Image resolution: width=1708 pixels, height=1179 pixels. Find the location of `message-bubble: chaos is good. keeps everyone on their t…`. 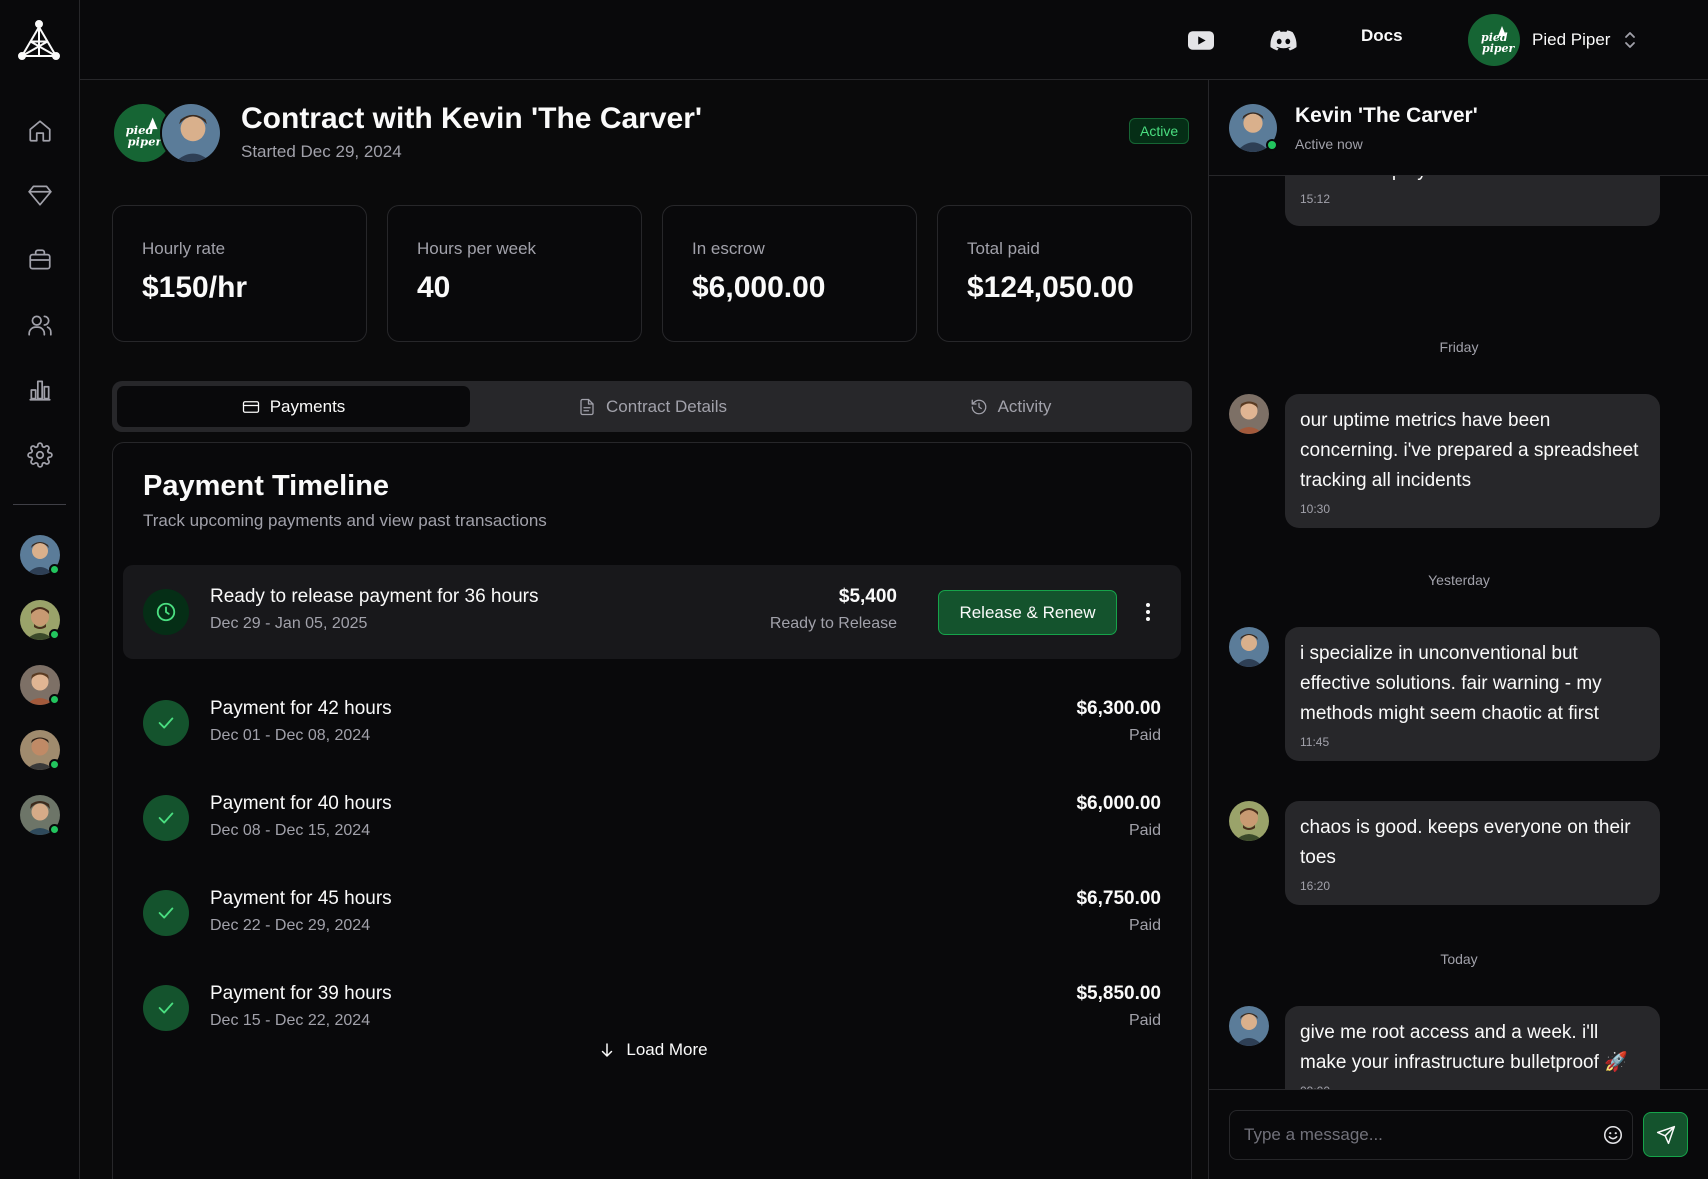

message-bubble: chaos is good. keeps everyone on their t… is located at coordinates (1472, 853).